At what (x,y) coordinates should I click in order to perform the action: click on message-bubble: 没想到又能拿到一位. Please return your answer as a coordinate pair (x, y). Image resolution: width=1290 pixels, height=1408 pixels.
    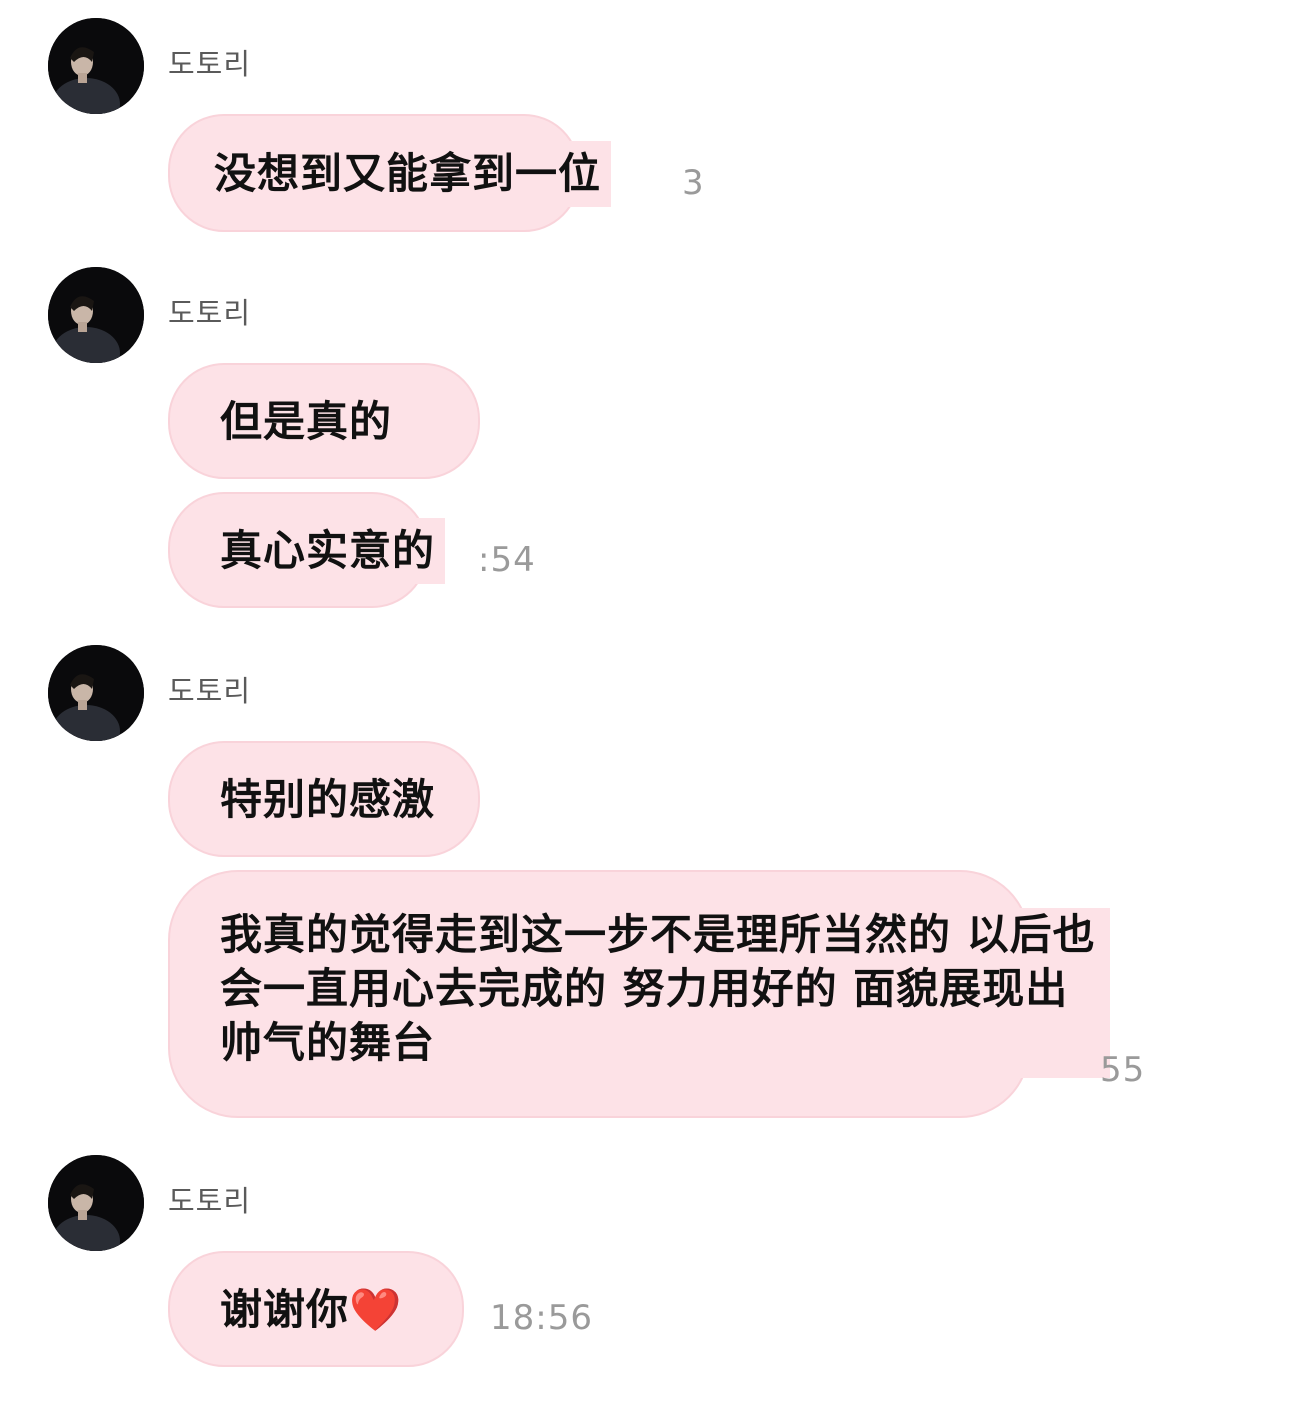
    Looking at the image, I should click on (390, 173).